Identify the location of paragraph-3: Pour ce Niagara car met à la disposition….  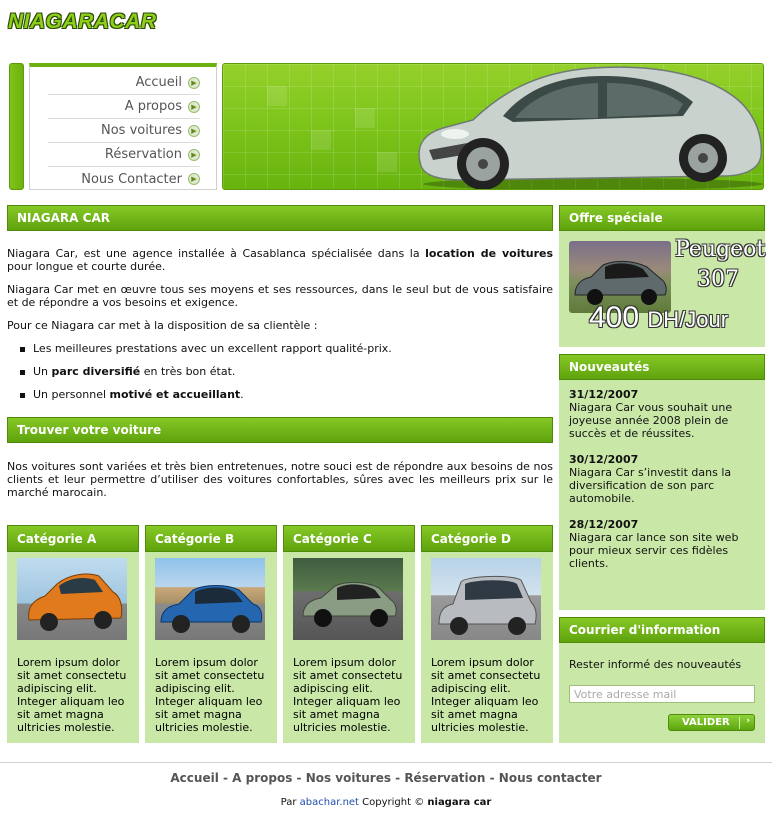
(162, 325).